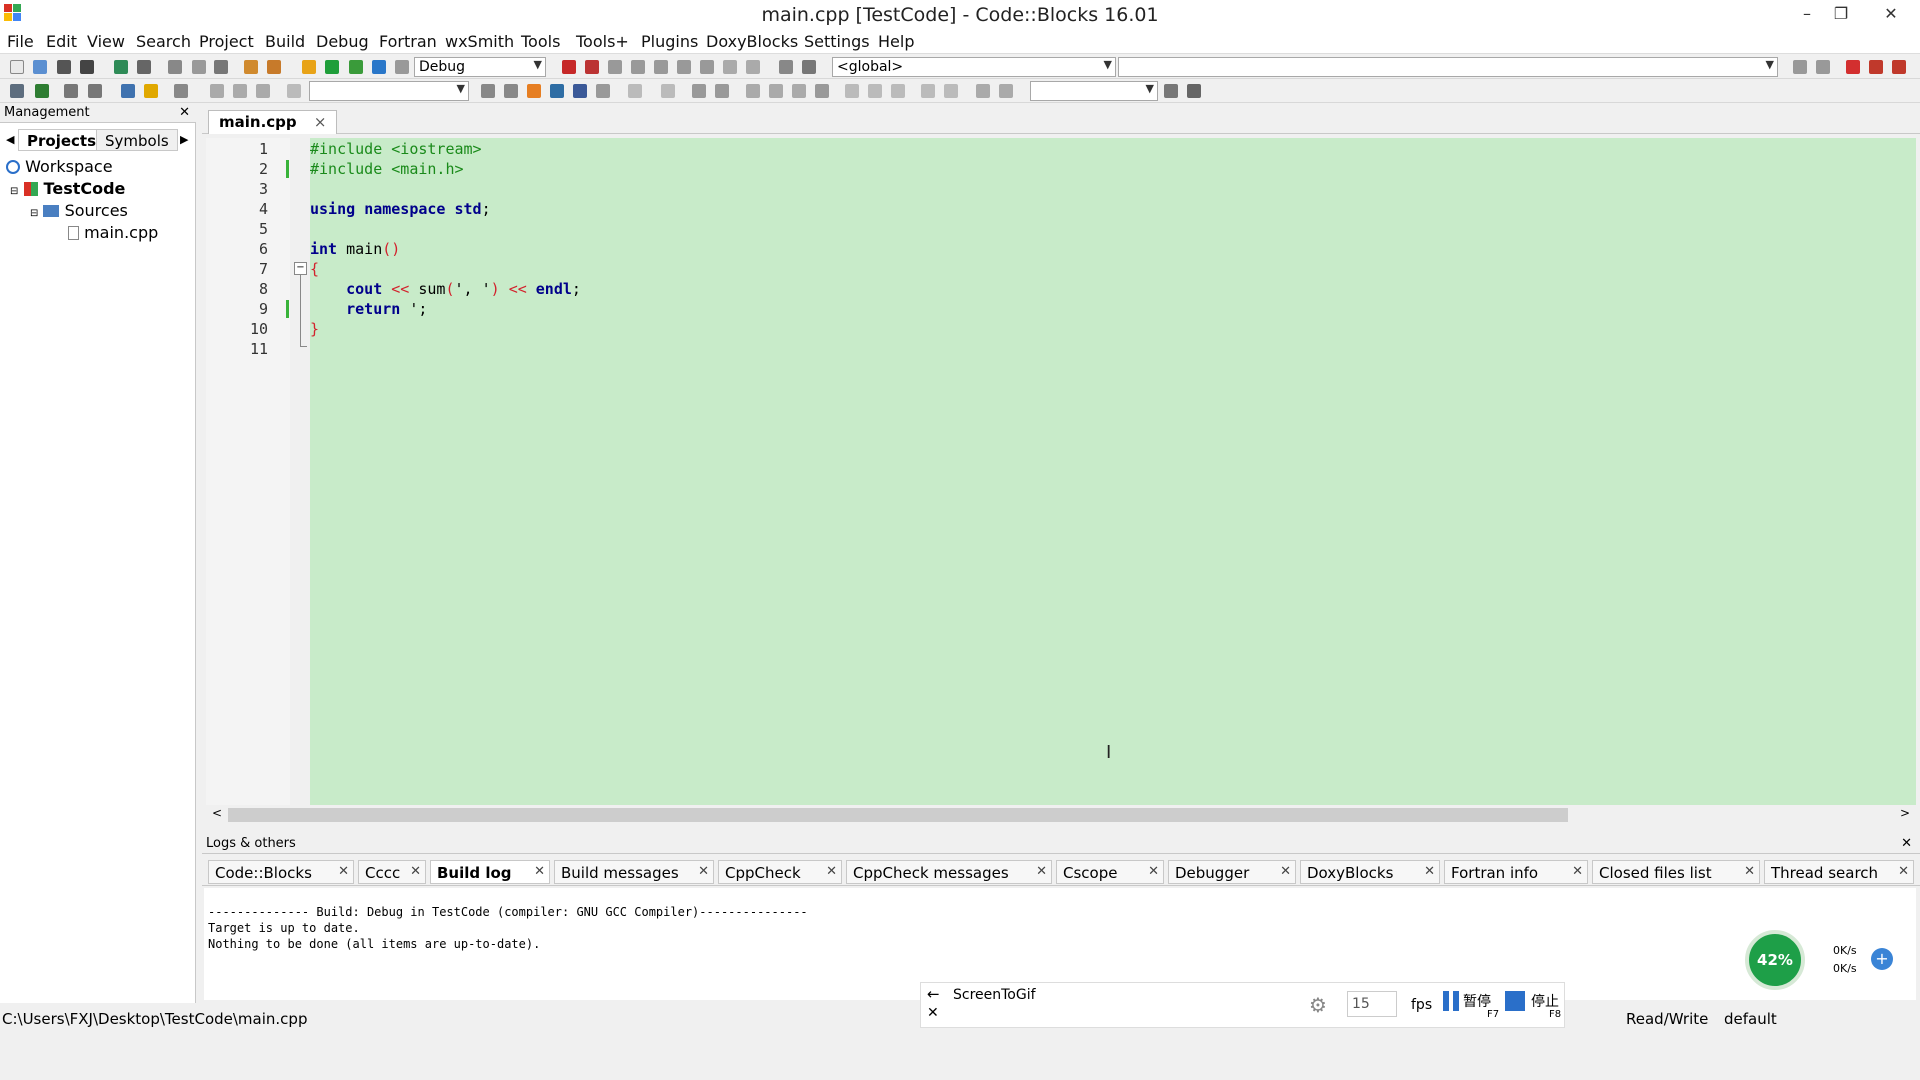 The width and height of the screenshot is (1920, 1080). What do you see at coordinates (983, 91) in the screenshot?
I see `s-icon` at bounding box center [983, 91].